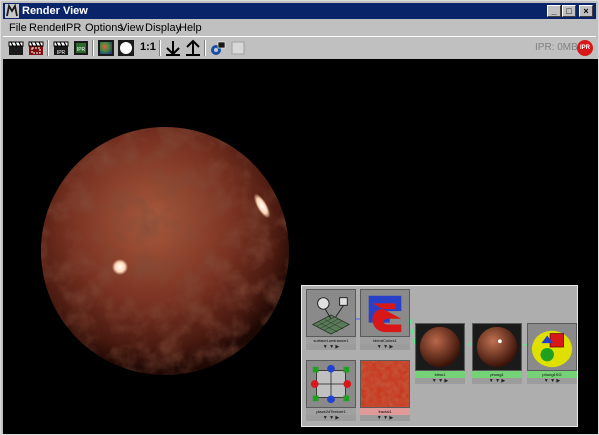 The width and height of the screenshot is (599, 435). What do you see at coordinates (586, 11) in the screenshot?
I see `close-button: ×` at bounding box center [586, 11].